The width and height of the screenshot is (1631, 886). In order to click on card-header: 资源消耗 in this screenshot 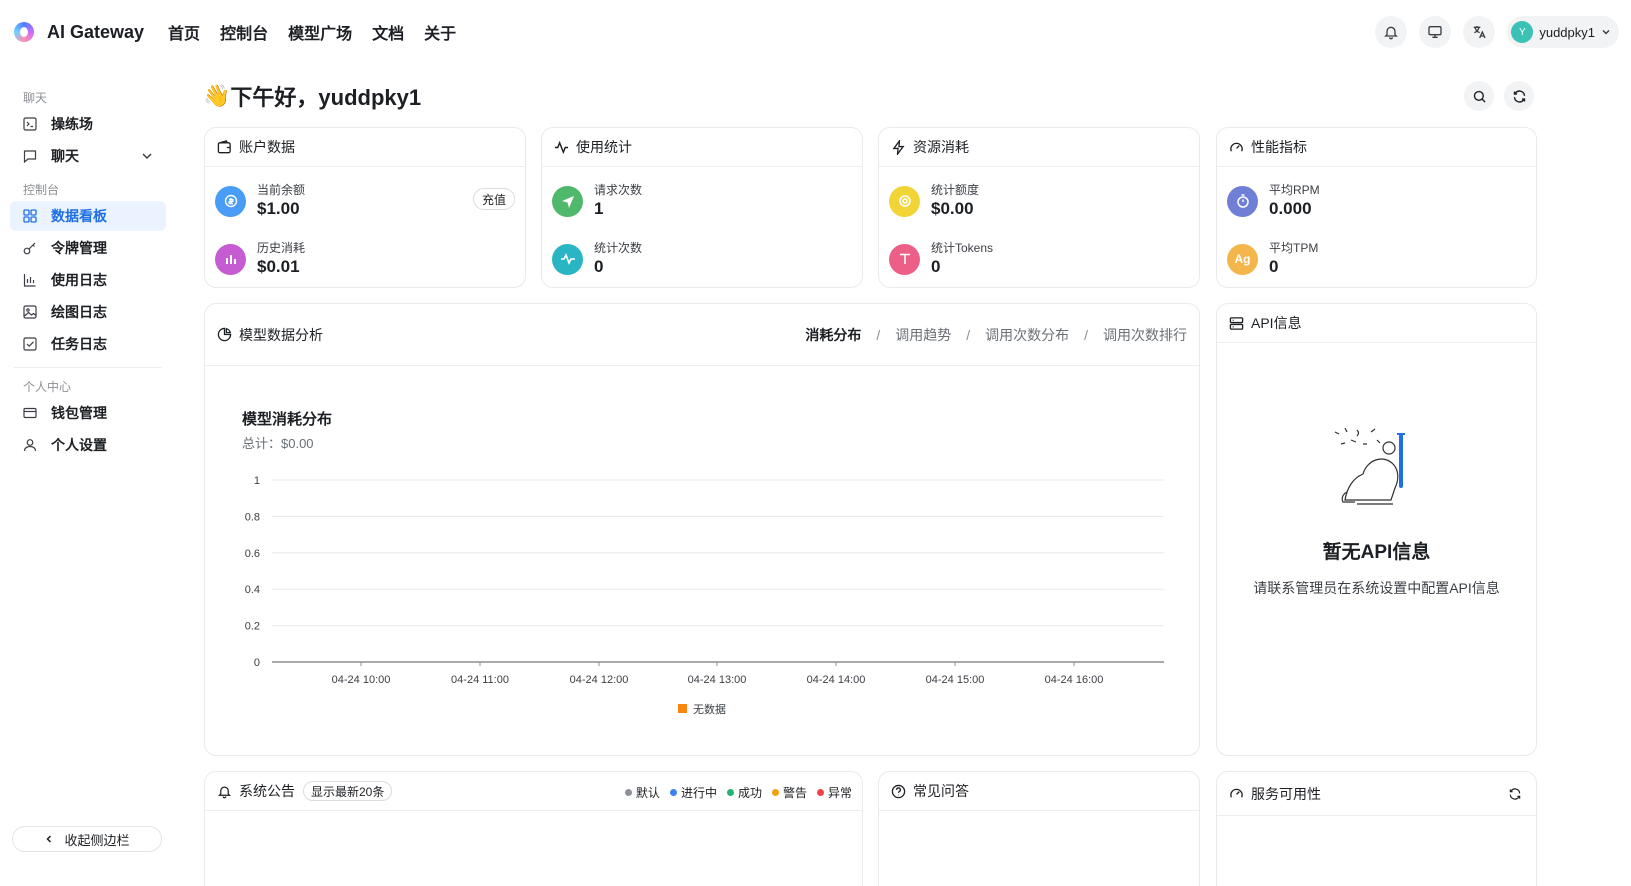, I will do `click(1039, 147)`.